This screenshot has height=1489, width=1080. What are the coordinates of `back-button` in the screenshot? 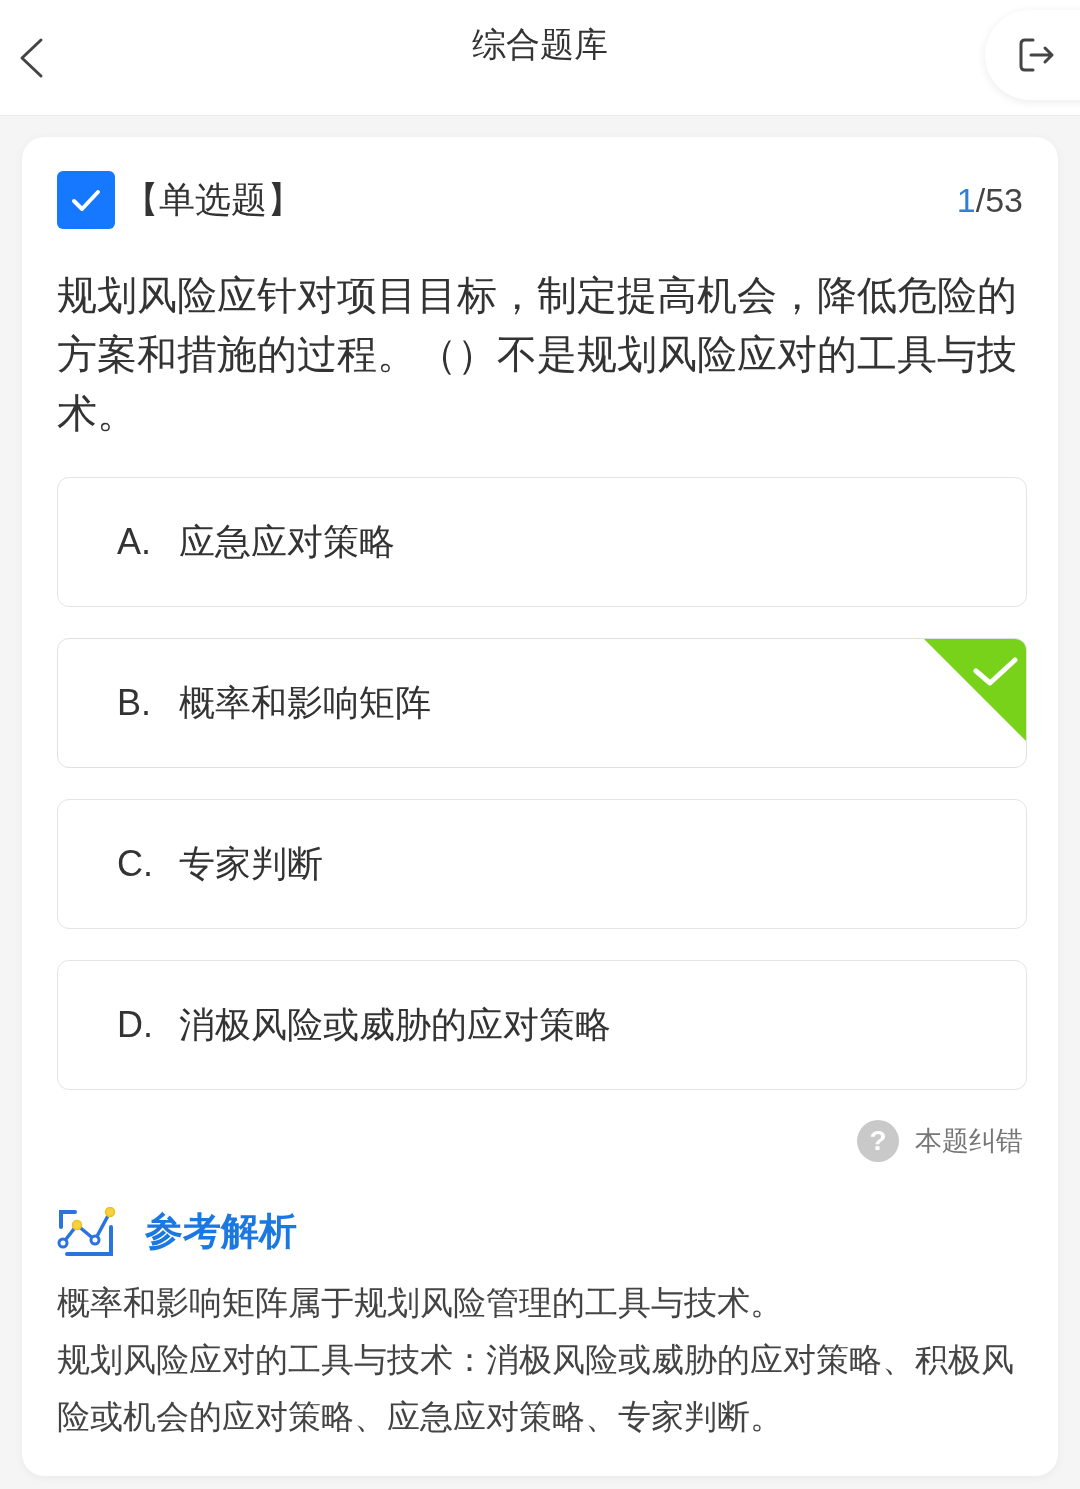 It's located at (31, 57).